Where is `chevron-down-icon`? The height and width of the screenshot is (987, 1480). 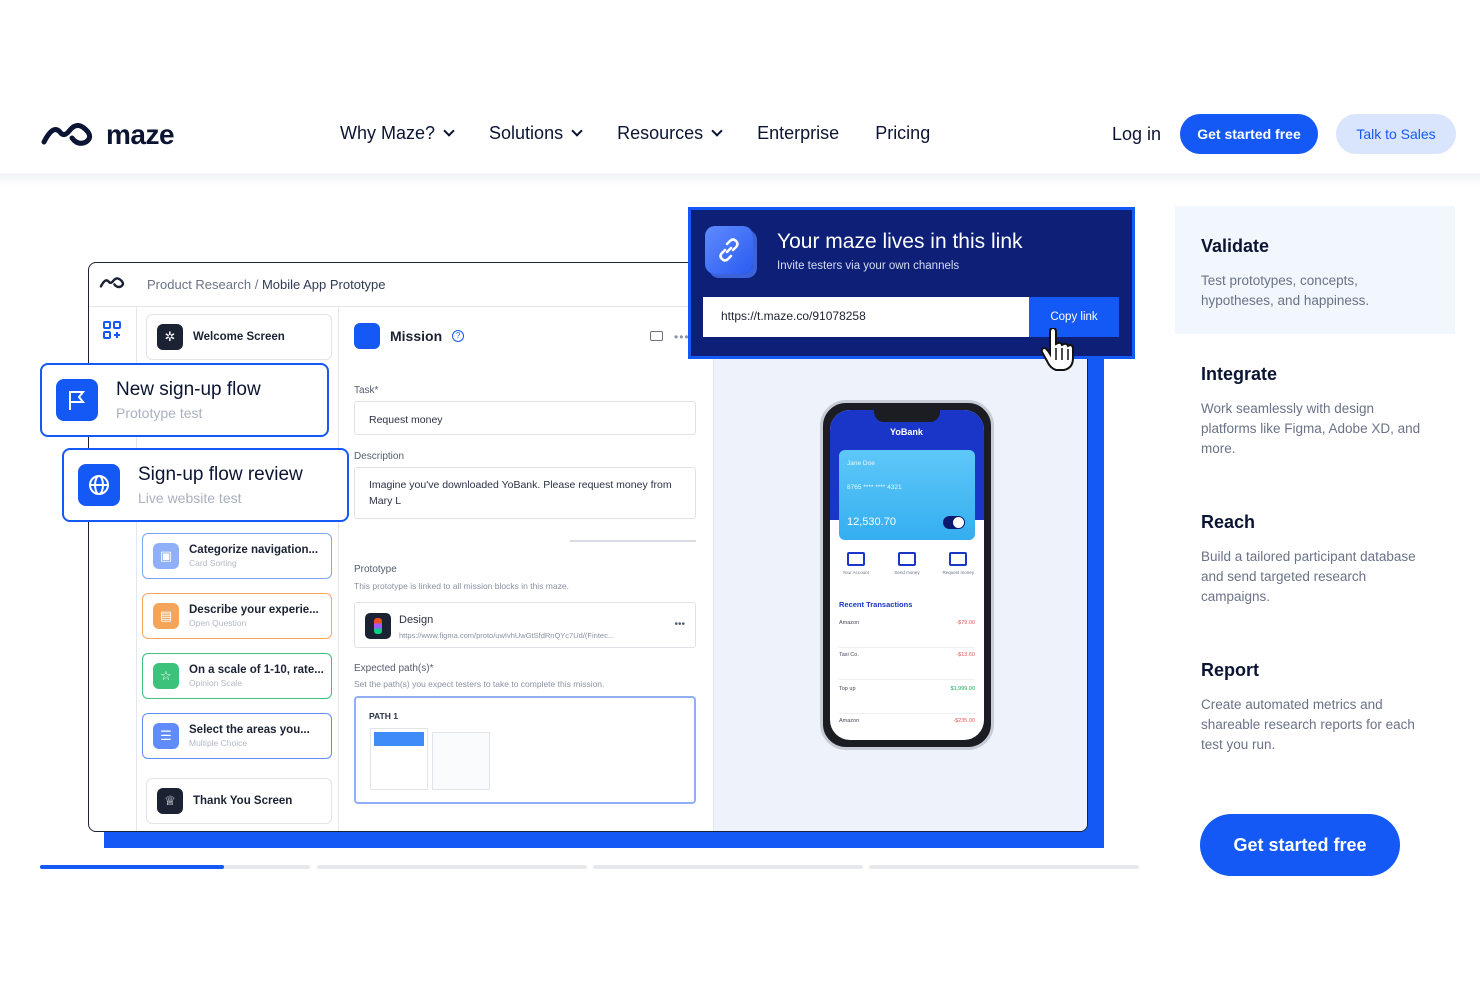
chevron-down-icon is located at coordinates (577, 131).